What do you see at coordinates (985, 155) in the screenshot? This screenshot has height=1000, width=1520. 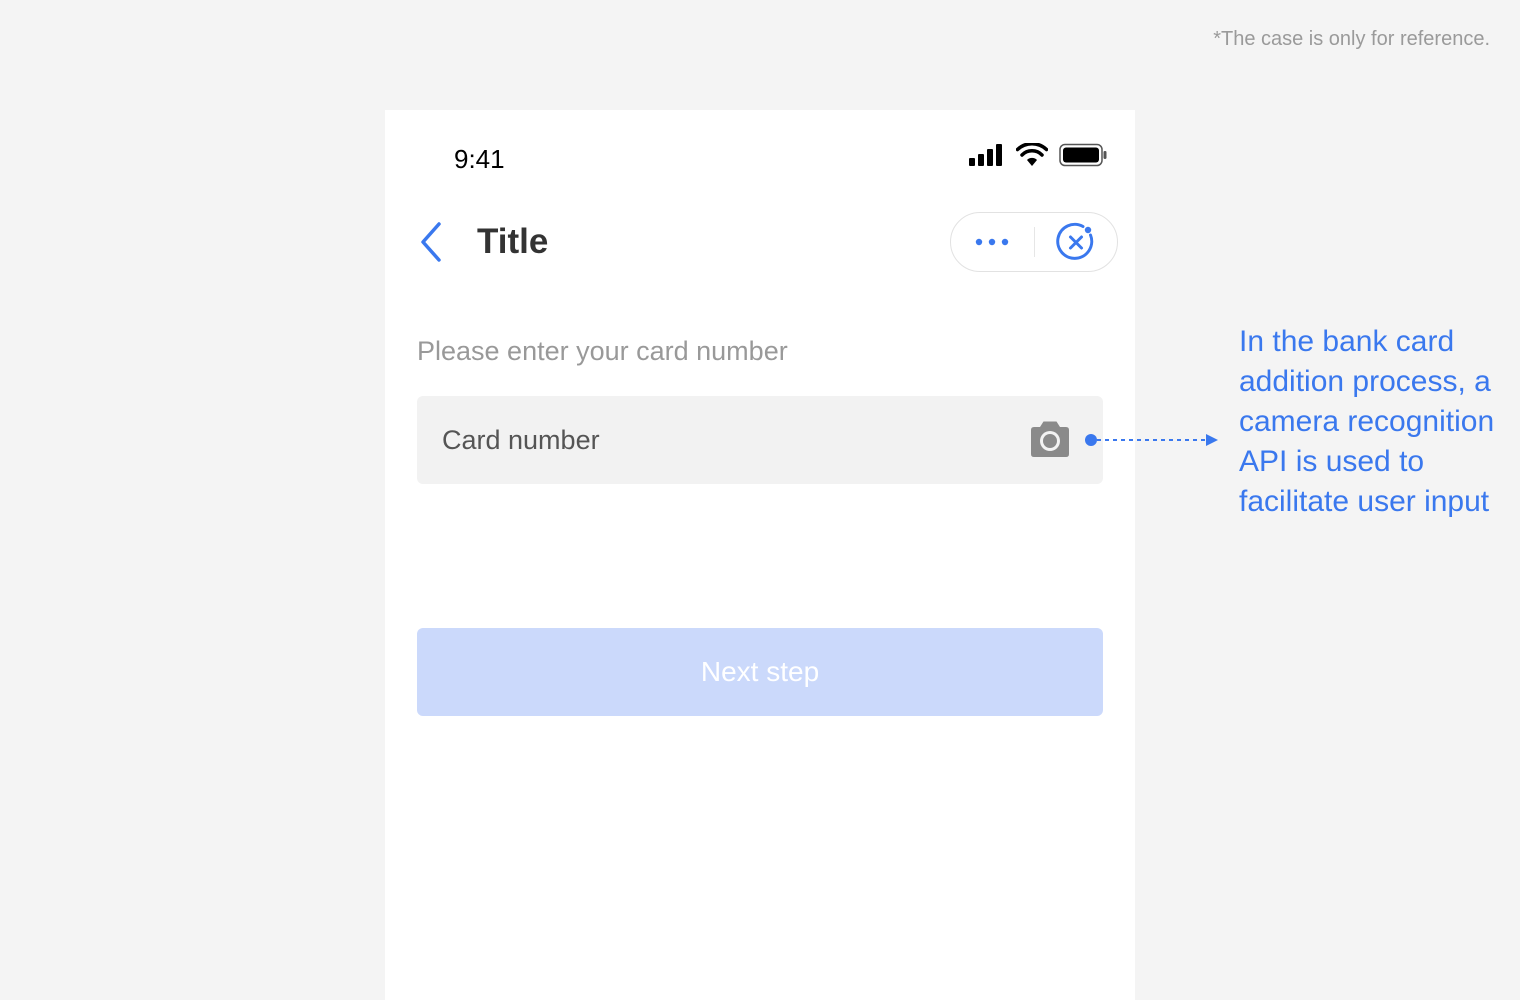 I see `signal-icon` at bounding box center [985, 155].